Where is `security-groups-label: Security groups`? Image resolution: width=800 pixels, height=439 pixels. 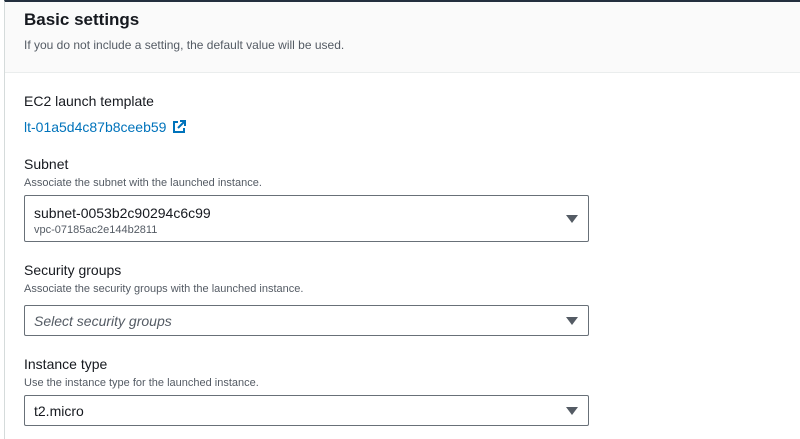
security-groups-label: Security groups is located at coordinates (73, 270).